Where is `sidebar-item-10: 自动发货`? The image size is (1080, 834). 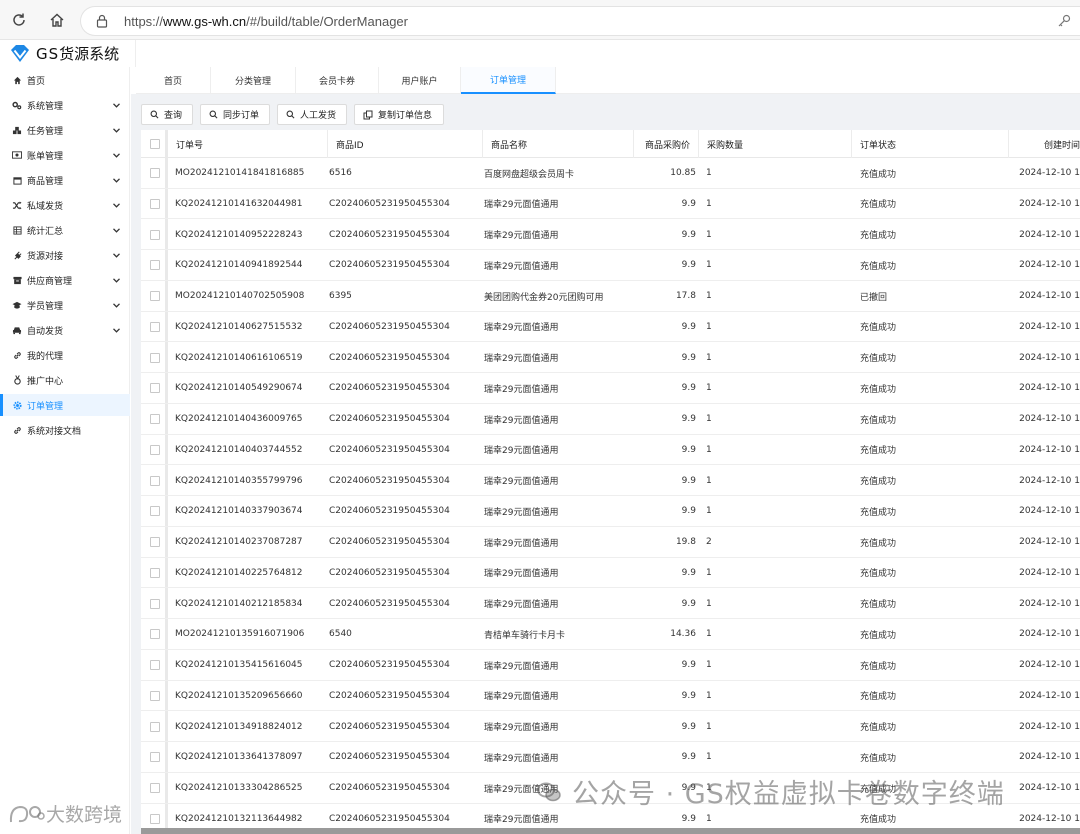
sidebar-item-10: 自动发货 is located at coordinates (65, 330).